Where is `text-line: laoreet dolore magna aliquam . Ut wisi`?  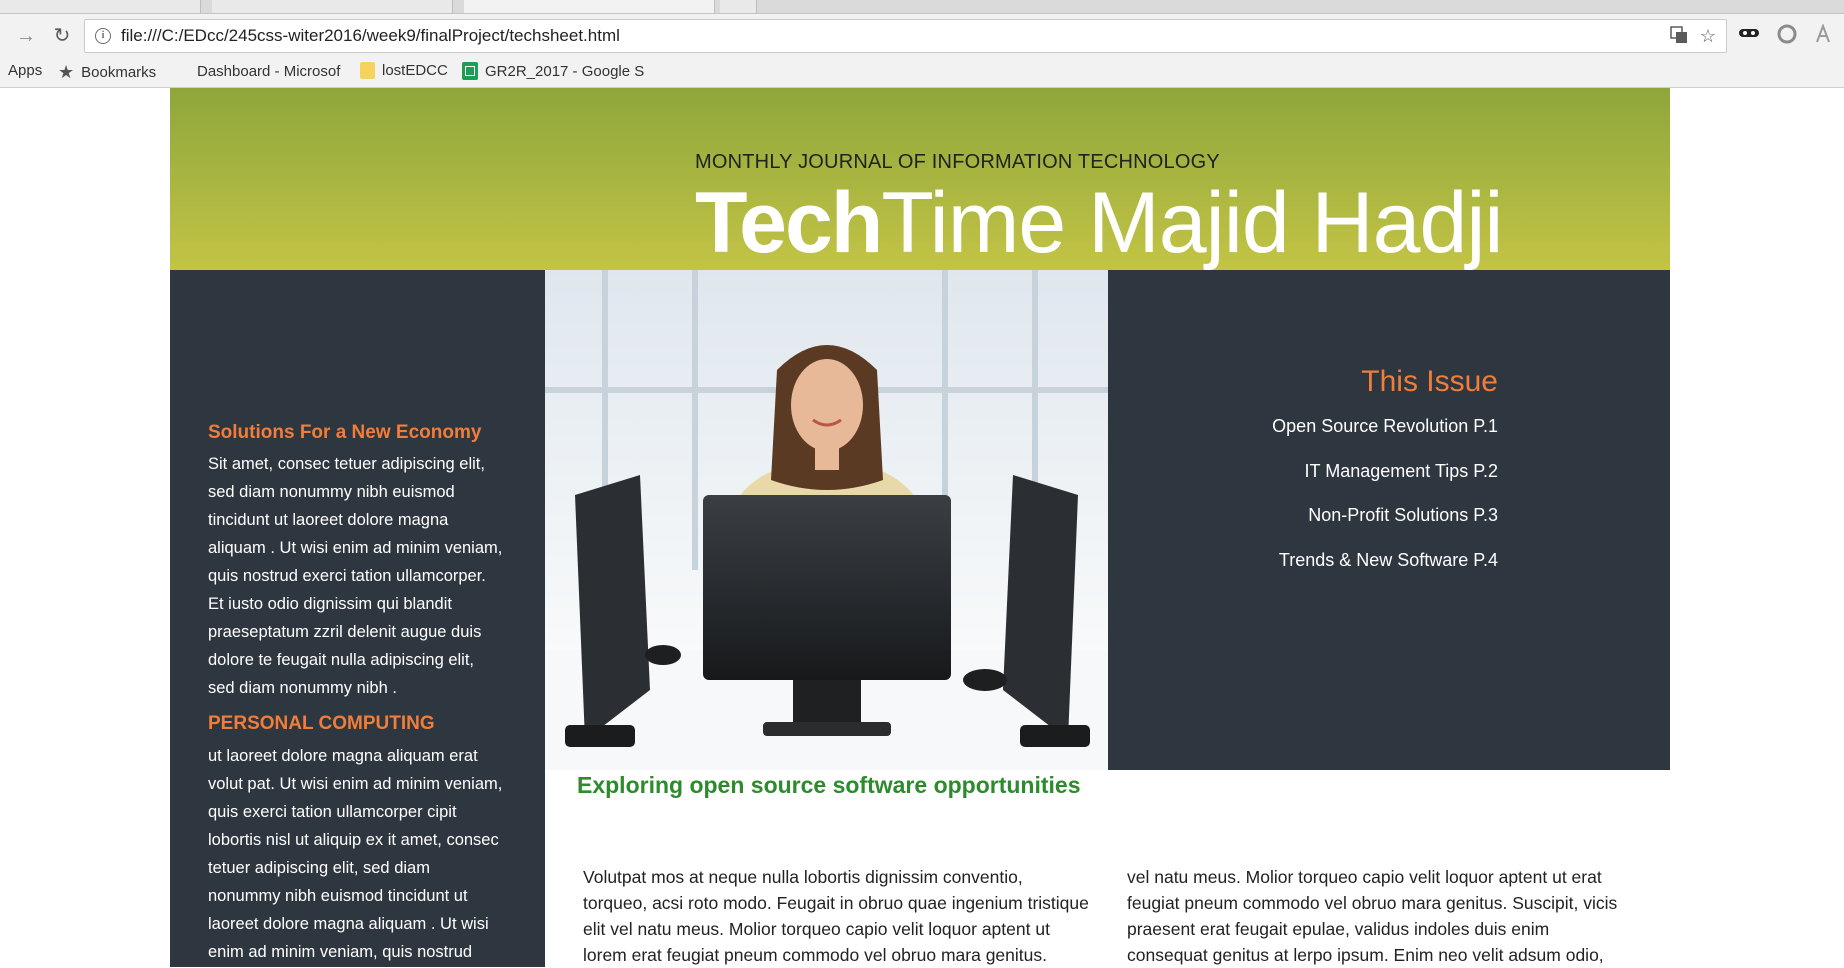 text-line: laoreet dolore magna aliquam . Ut wisi is located at coordinates (348, 924).